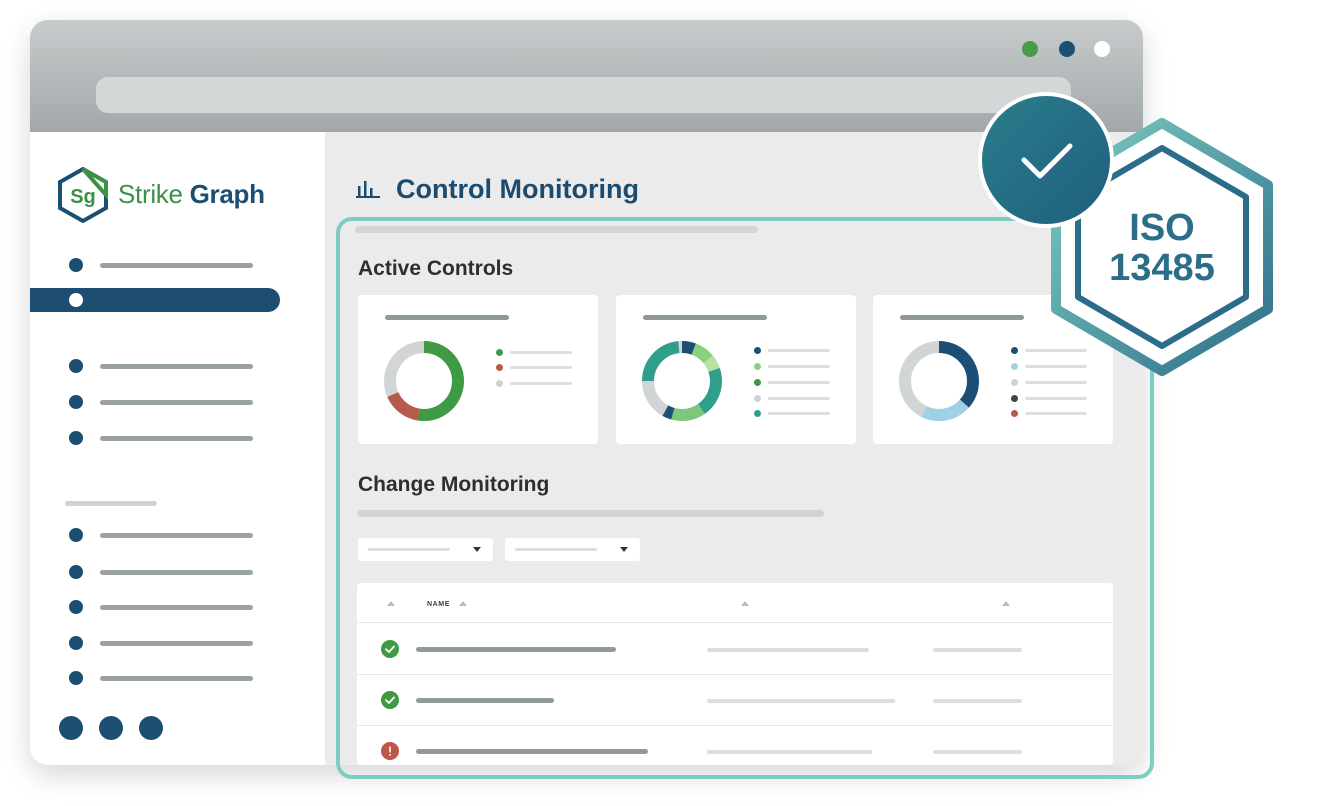 The width and height of the screenshot is (1336, 806). Describe the element at coordinates (1162, 228) in the screenshot. I see `iso-label: ISO` at that location.